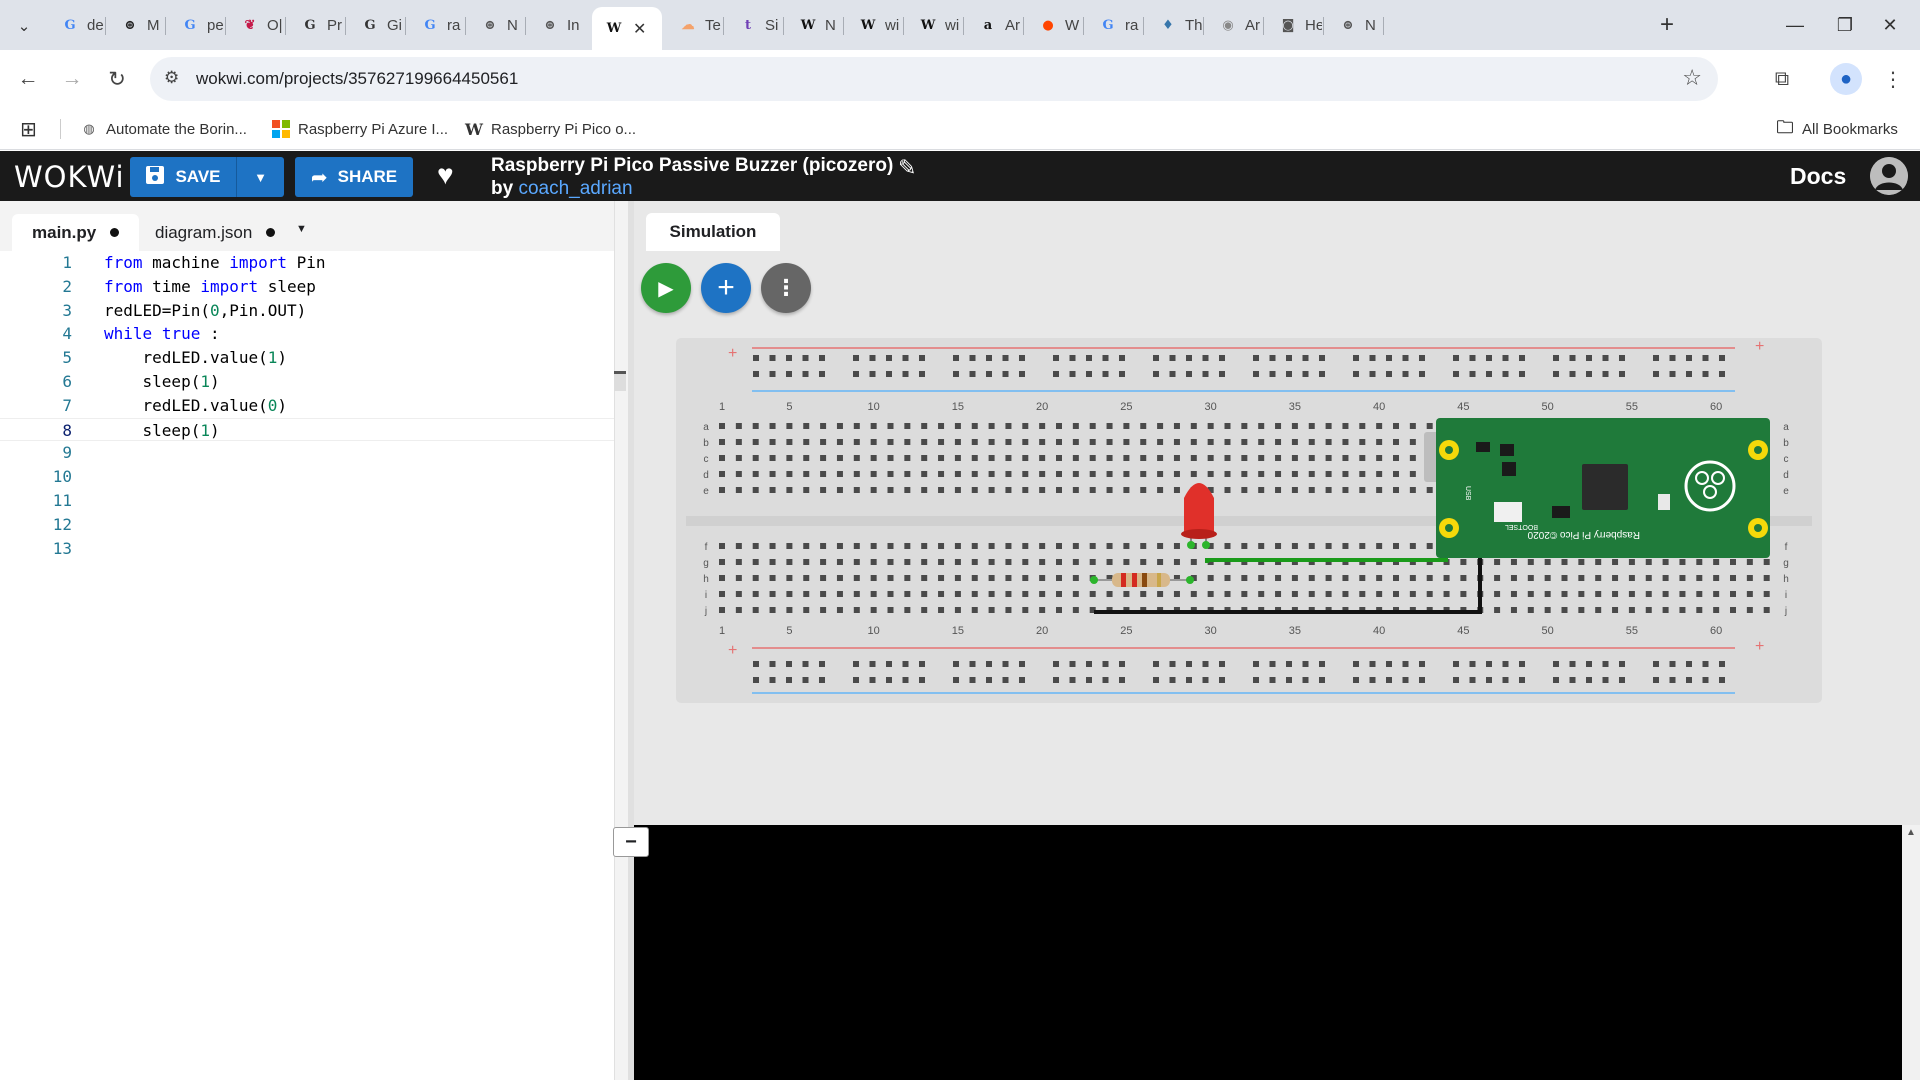 This screenshot has width=1920, height=1080. I want to click on browser-tab: G Pr, so click(316, 25).